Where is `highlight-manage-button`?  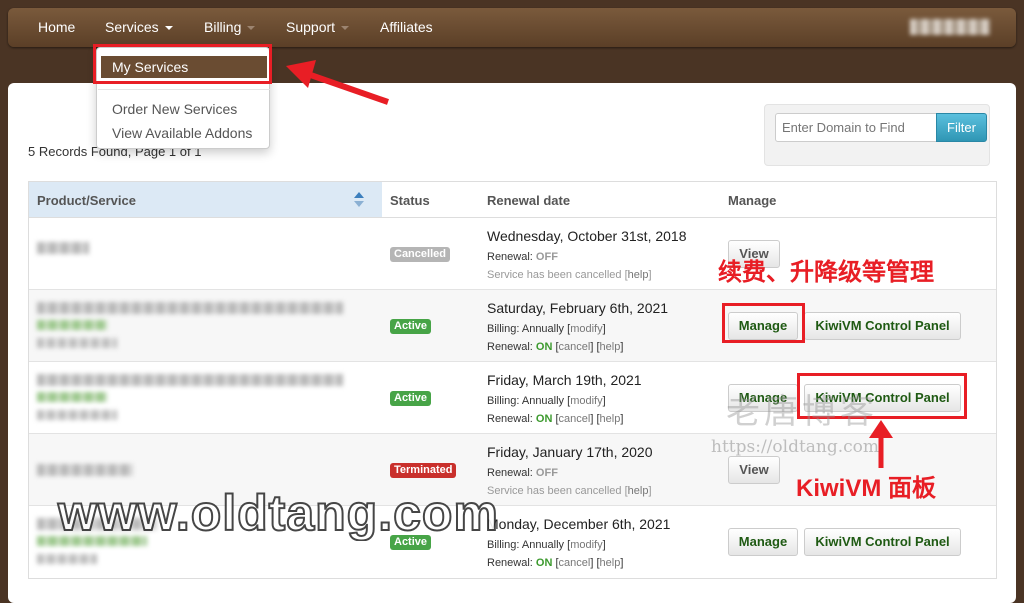 highlight-manage-button is located at coordinates (763, 323).